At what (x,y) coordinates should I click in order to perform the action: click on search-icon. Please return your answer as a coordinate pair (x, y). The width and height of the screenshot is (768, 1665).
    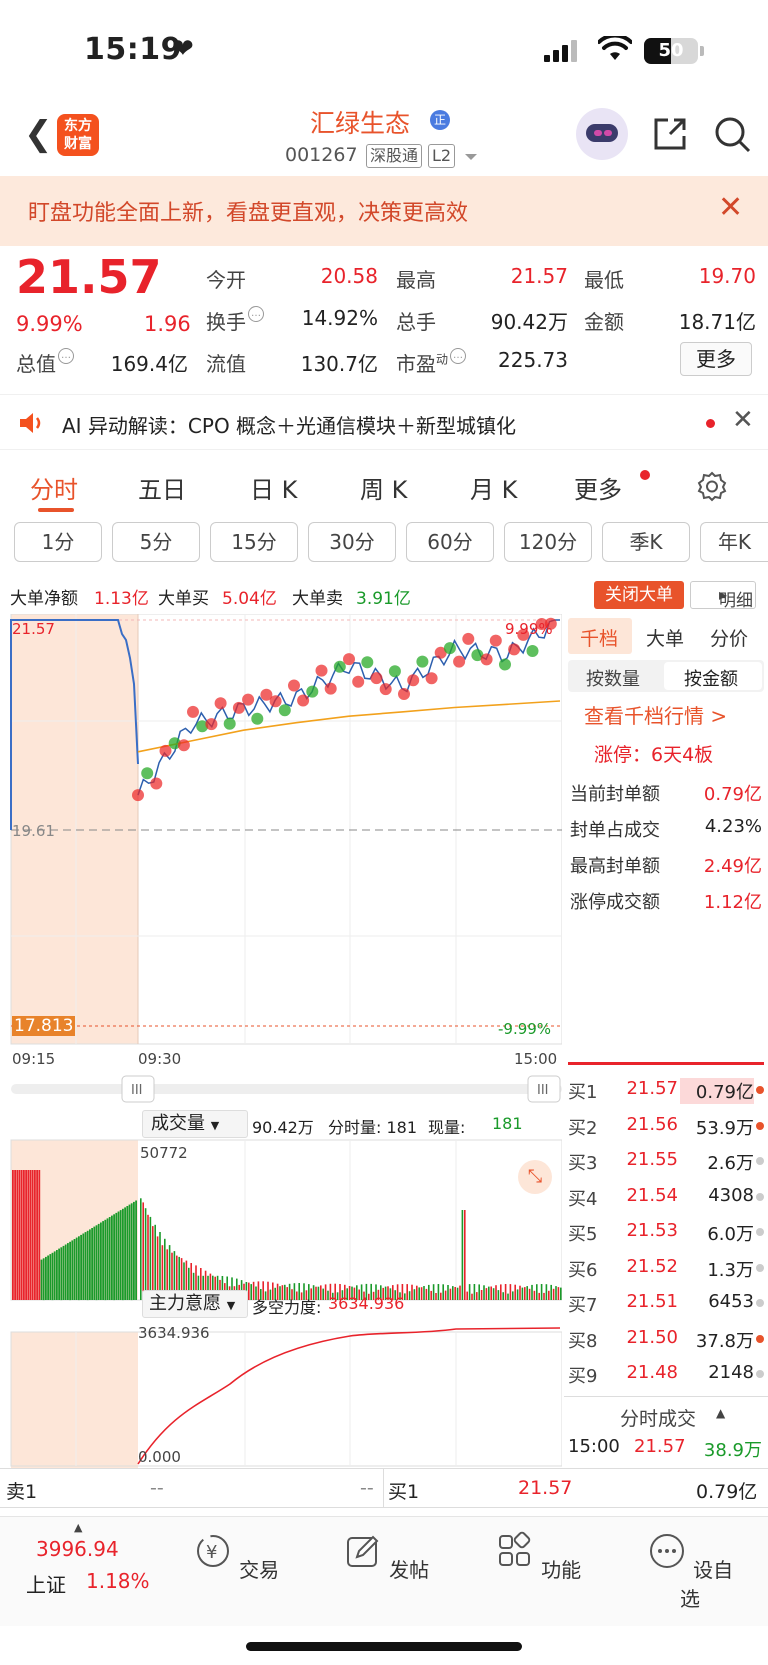
    Looking at the image, I should click on (732, 134).